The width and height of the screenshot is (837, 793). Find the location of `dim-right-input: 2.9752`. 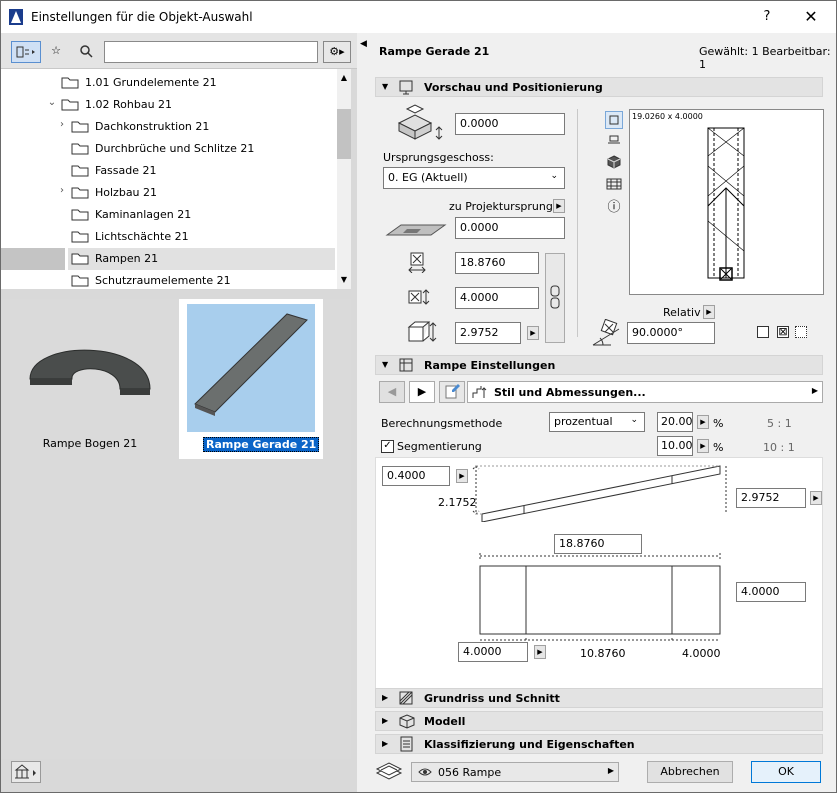

dim-right-input: 2.9752 is located at coordinates (771, 498).